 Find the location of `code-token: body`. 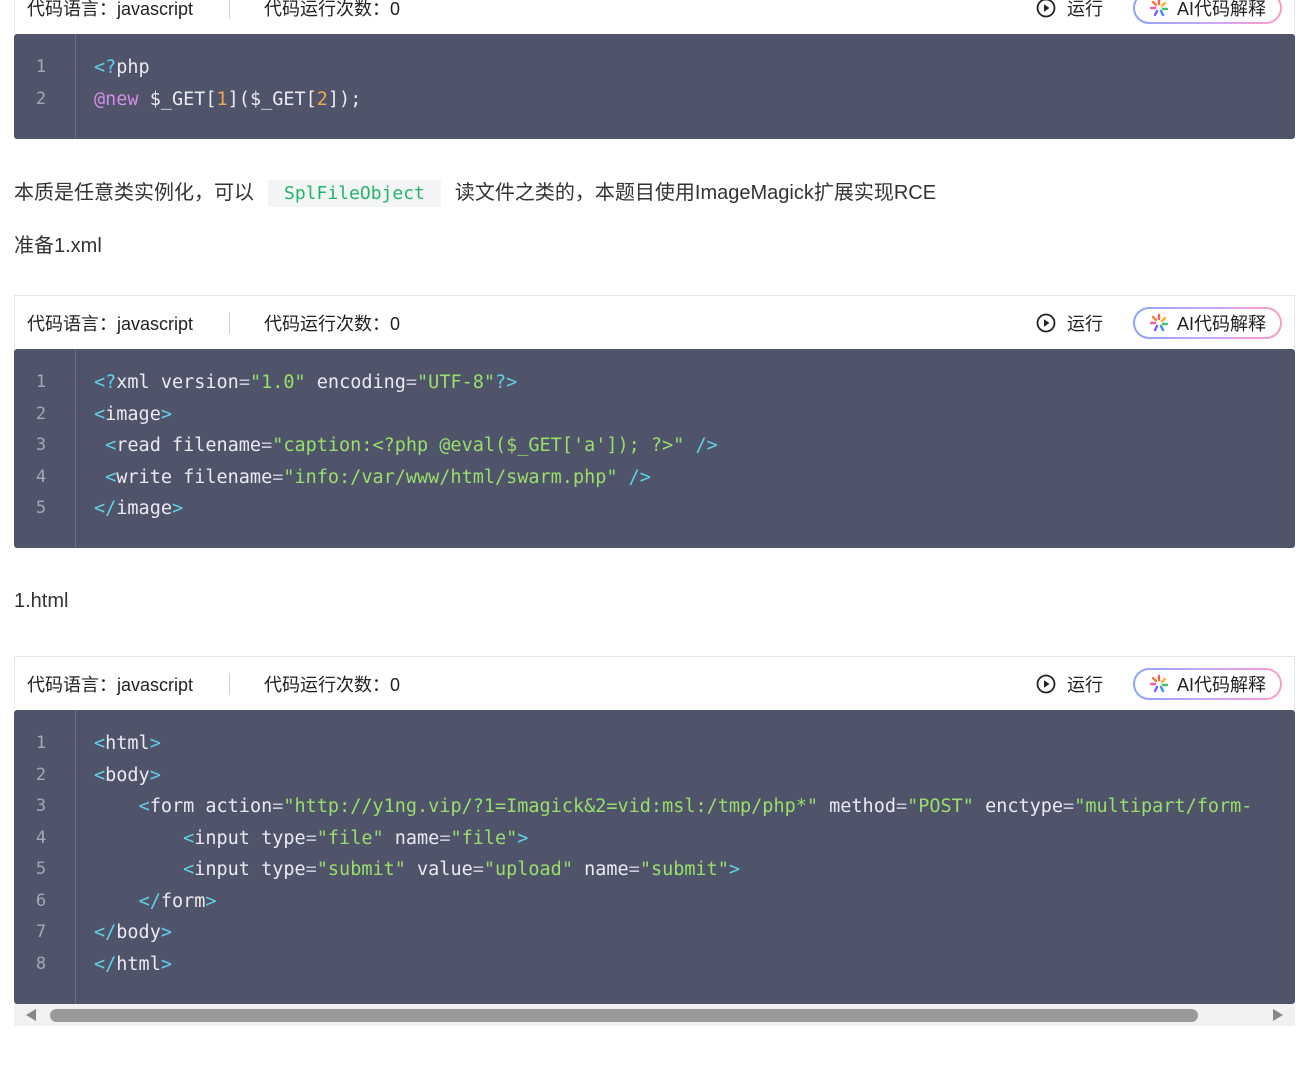

code-token: body is located at coordinates (127, 775).